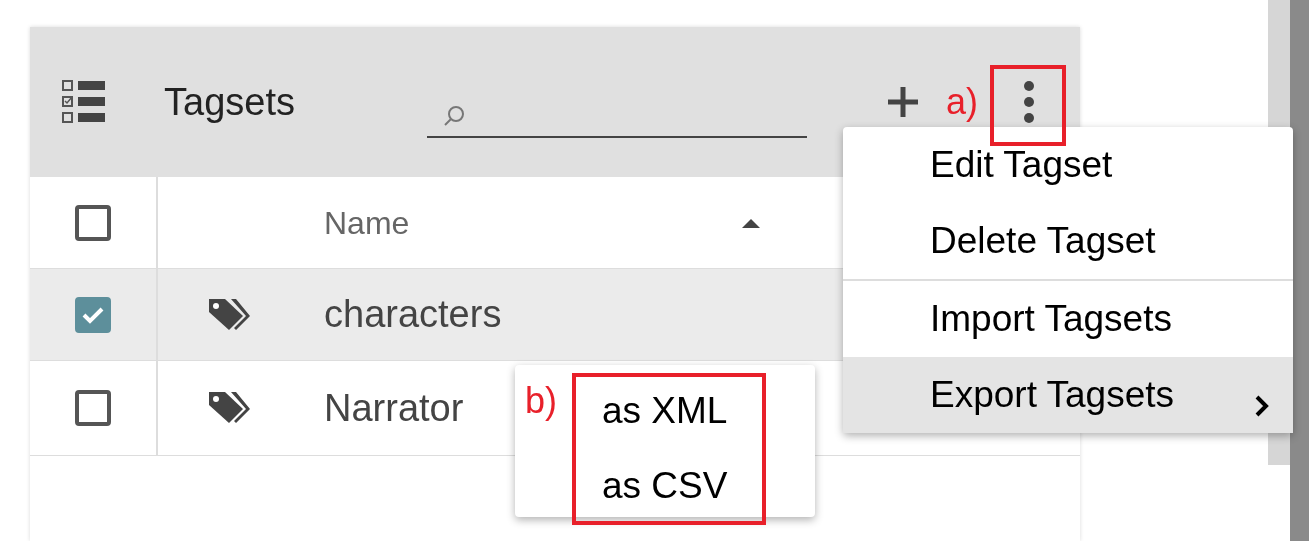  Describe the element at coordinates (541, 401) in the screenshot. I see `annotation-label: b)` at that location.